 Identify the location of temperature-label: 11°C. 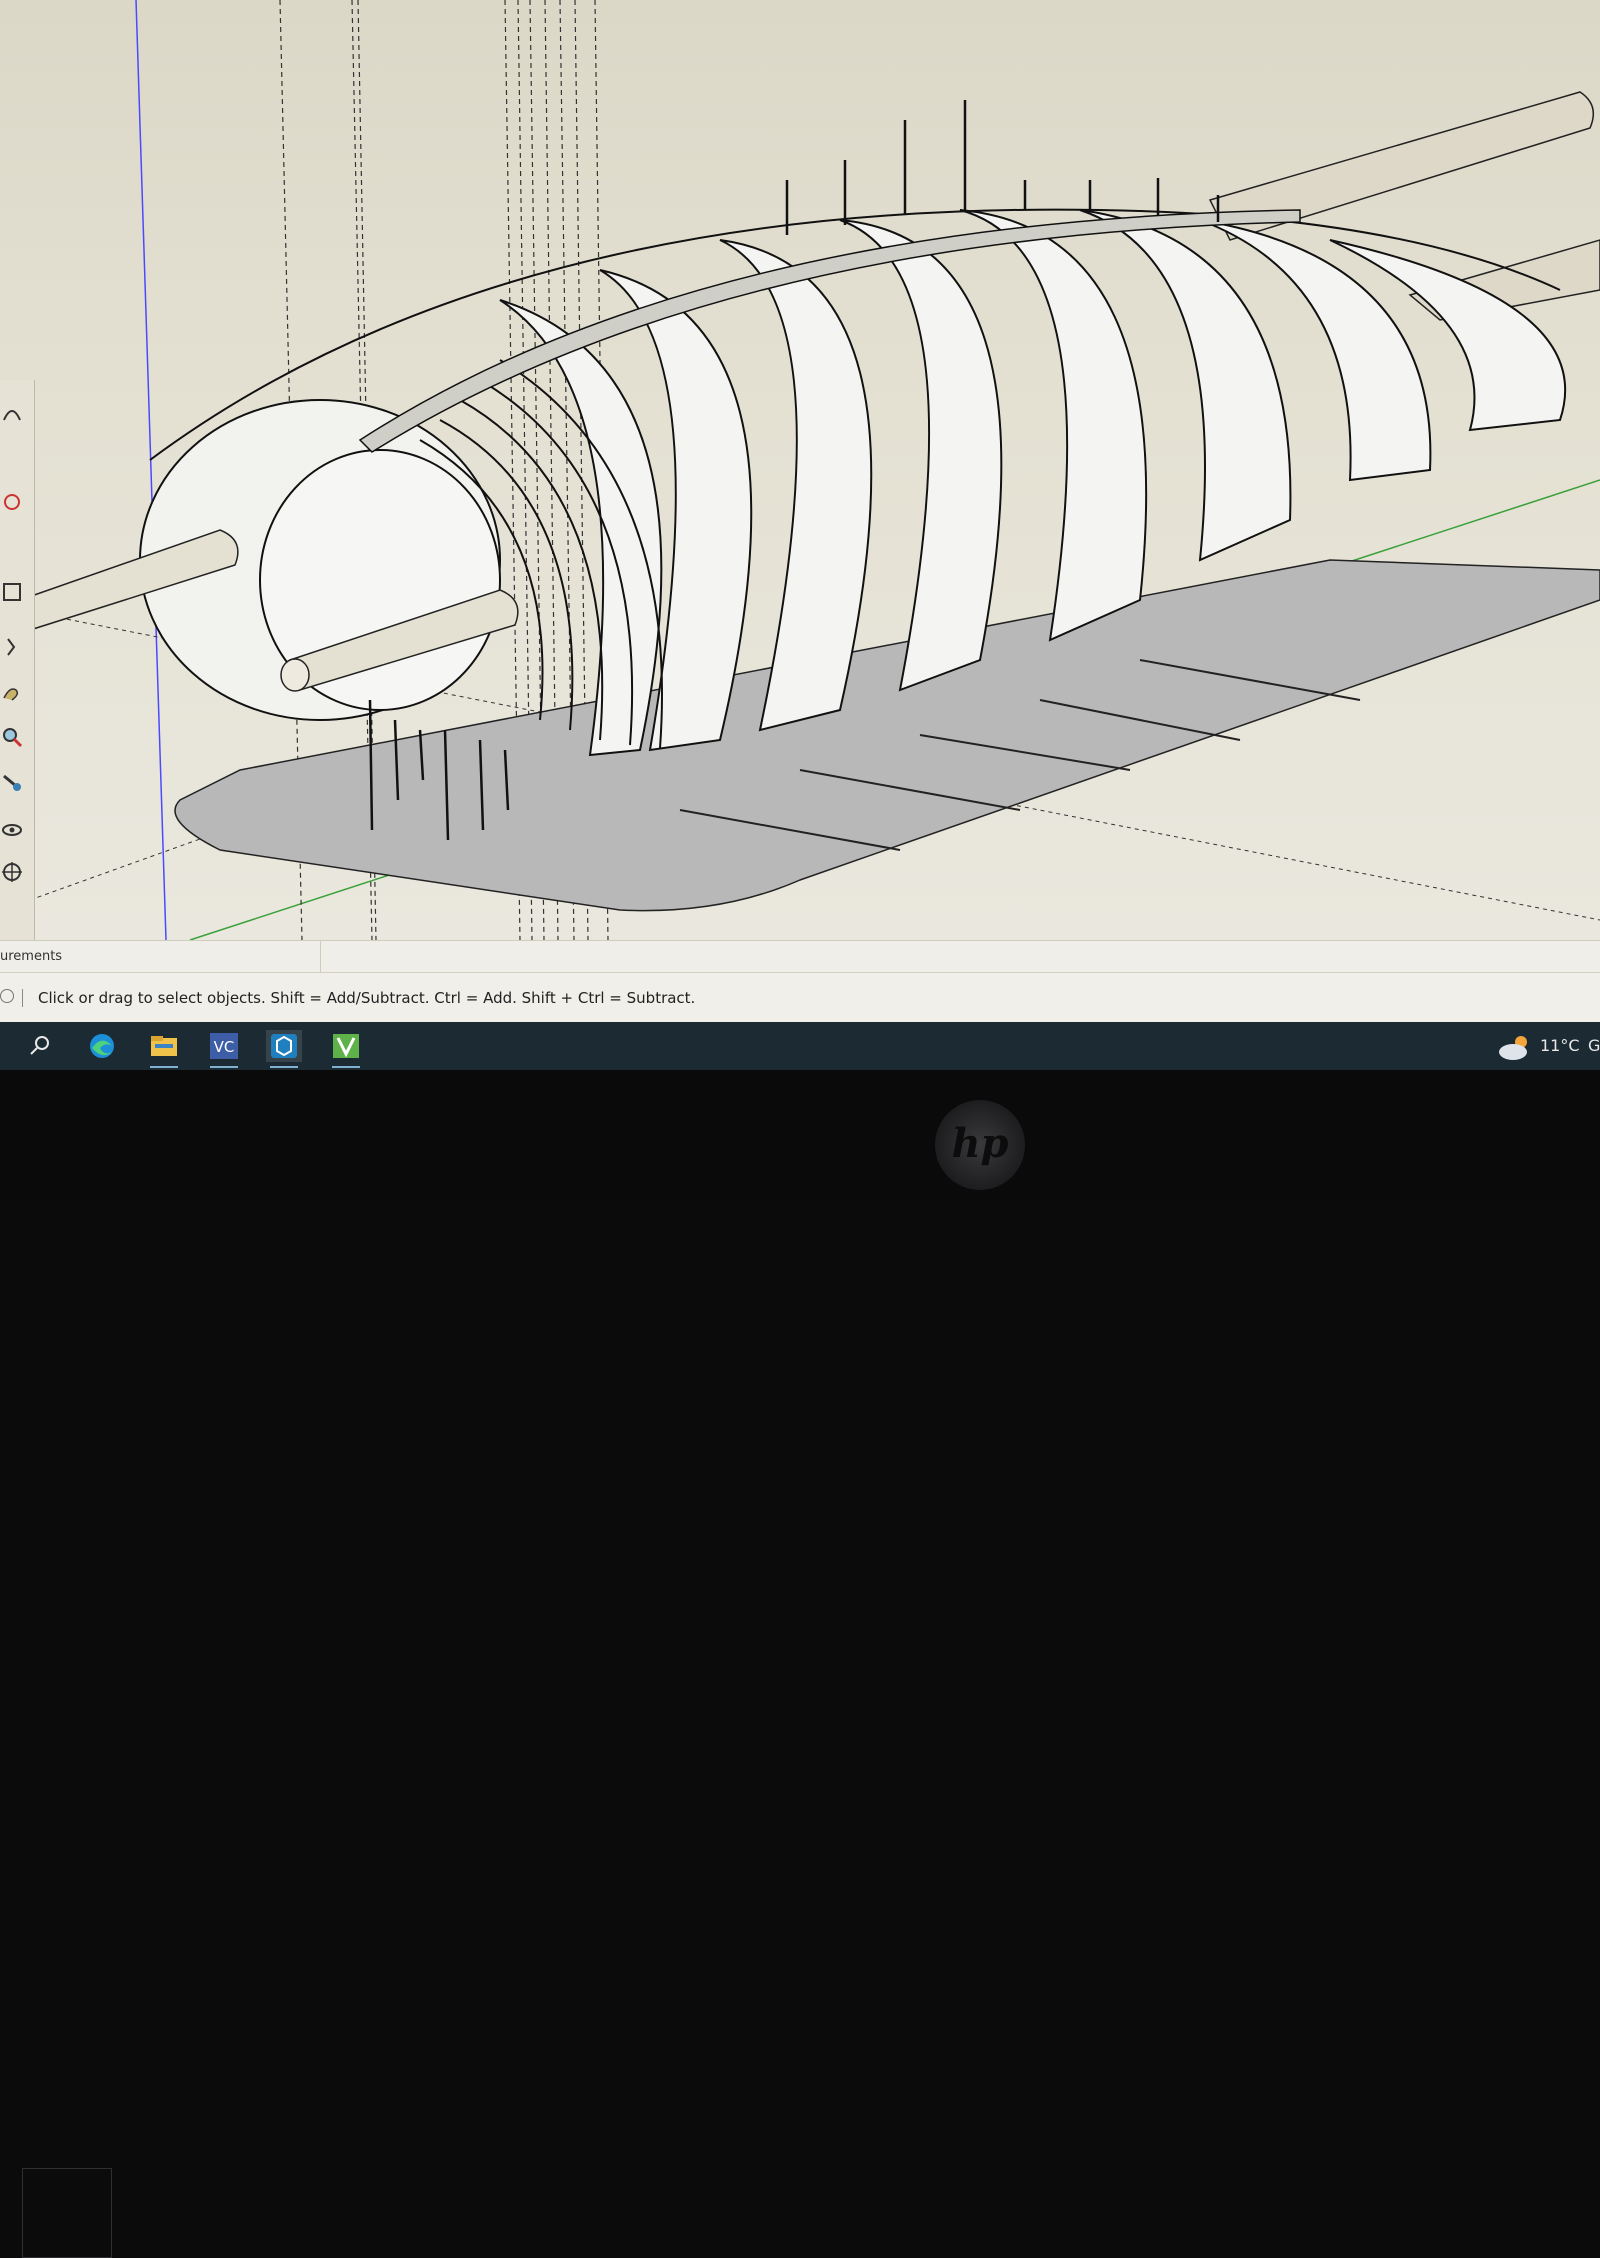
(1560, 1045).